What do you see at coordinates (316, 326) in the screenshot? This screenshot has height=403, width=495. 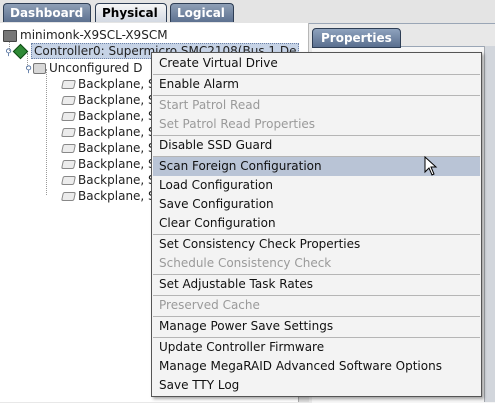 I see `menu-item-manage-power-save-settings: Manage Power Save Settings` at bounding box center [316, 326].